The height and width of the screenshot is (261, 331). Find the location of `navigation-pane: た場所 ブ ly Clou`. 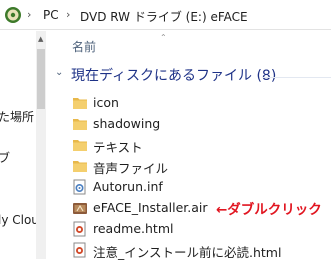

navigation-pane: た場所 ブ ly Clou is located at coordinates (18, 145).